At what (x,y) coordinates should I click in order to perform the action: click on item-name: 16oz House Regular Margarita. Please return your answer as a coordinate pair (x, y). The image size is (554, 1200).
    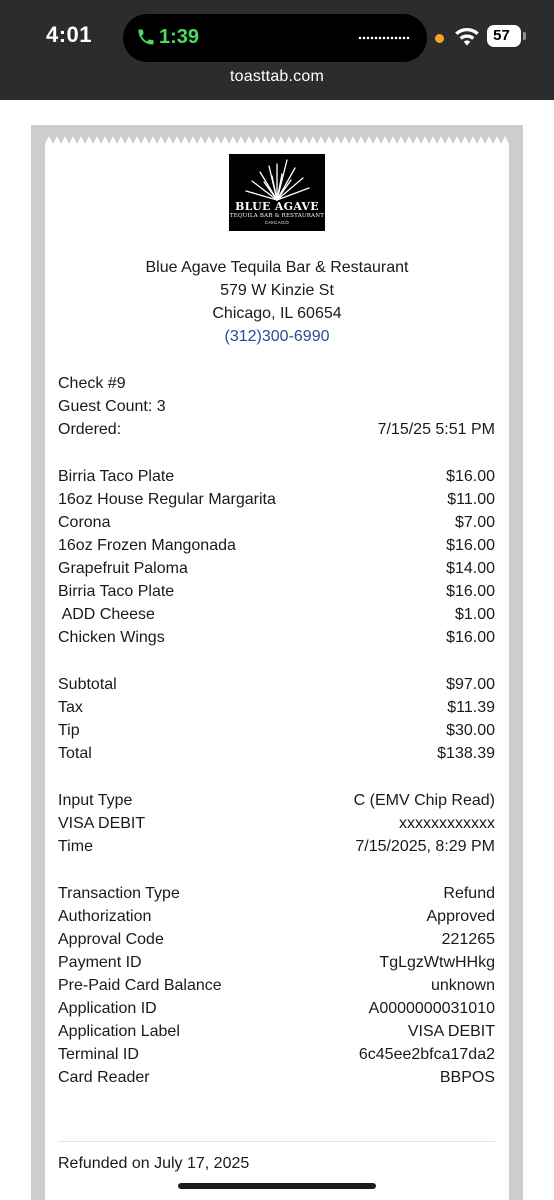
    Looking at the image, I should click on (167, 499).